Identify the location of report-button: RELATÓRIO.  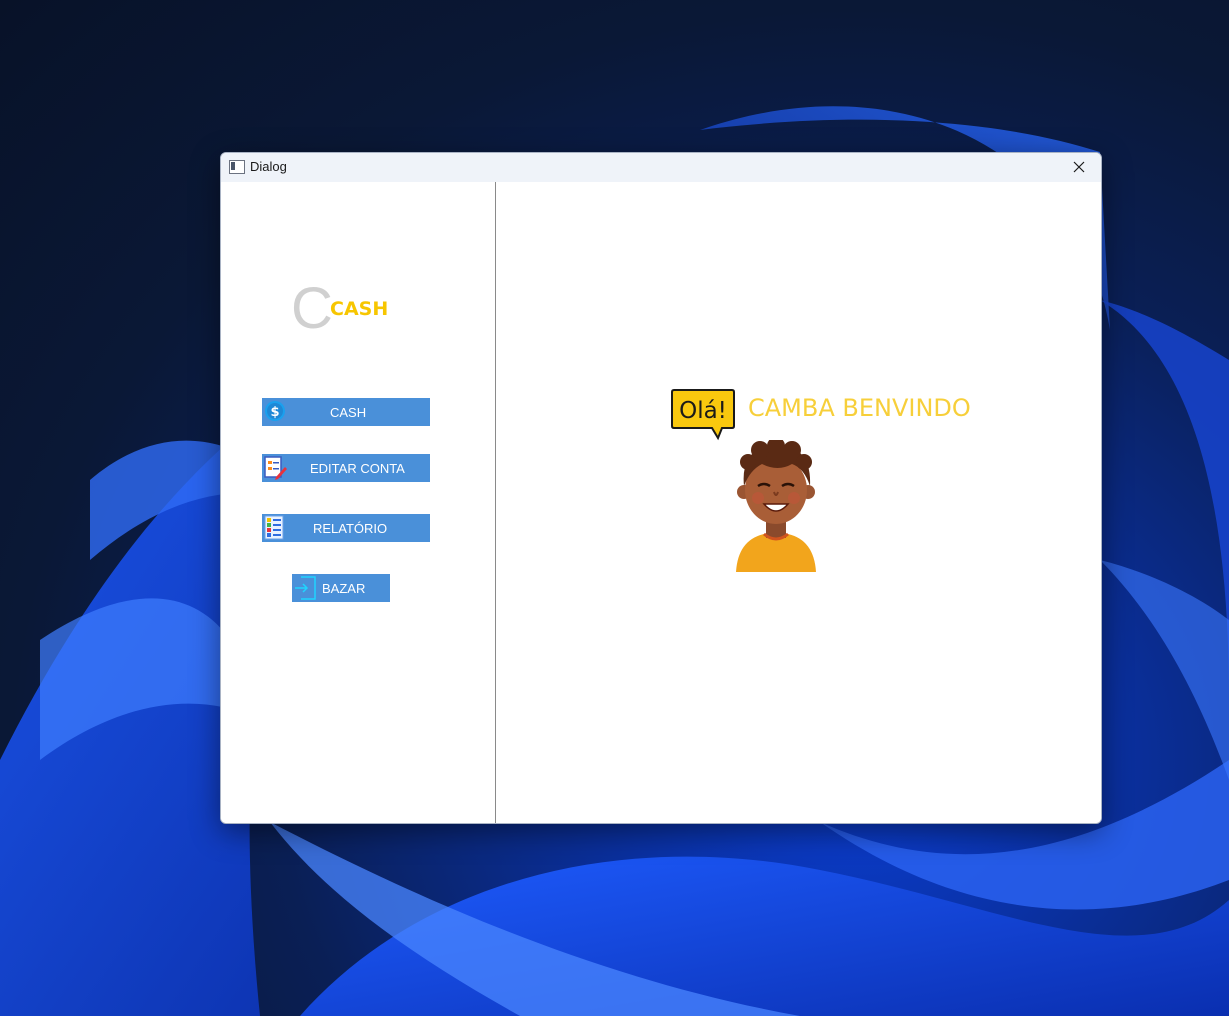
(346, 528).